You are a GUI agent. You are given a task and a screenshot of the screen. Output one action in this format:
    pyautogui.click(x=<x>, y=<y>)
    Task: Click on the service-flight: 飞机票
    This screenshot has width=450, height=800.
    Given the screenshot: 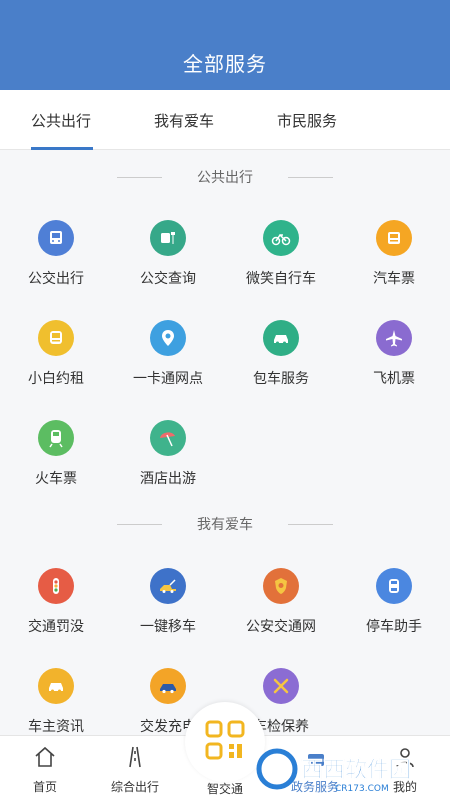 What is the action you would take?
    pyautogui.click(x=394, y=365)
    